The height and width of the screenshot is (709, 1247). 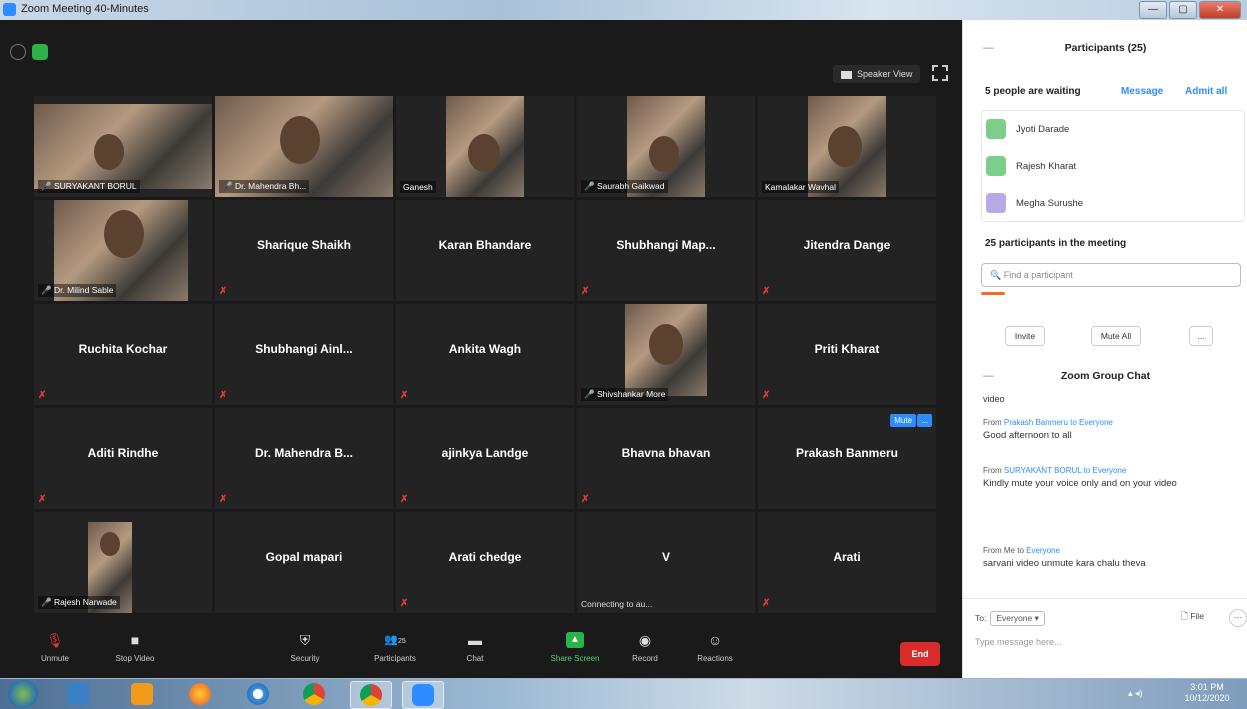 I want to click on taskbar-app-ie, so click(x=258, y=694).